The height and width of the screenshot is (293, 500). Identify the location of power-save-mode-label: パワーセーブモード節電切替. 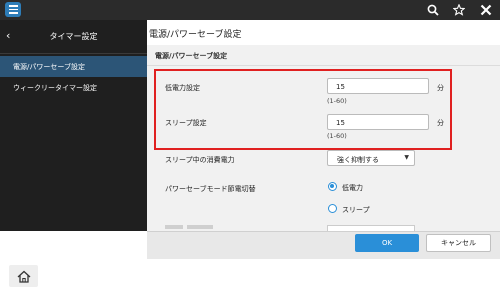
(210, 189).